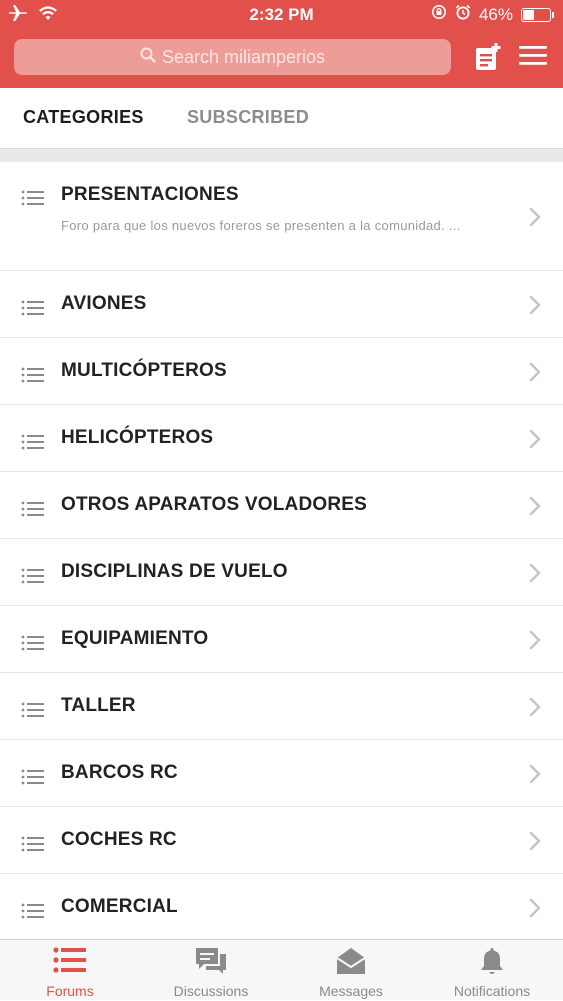 This screenshot has width=563, height=1001. I want to click on nav-tab-discussions: Discussions, so click(211, 970).